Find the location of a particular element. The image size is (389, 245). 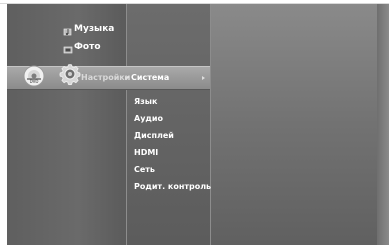

arrow-right-icon is located at coordinates (203, 78).